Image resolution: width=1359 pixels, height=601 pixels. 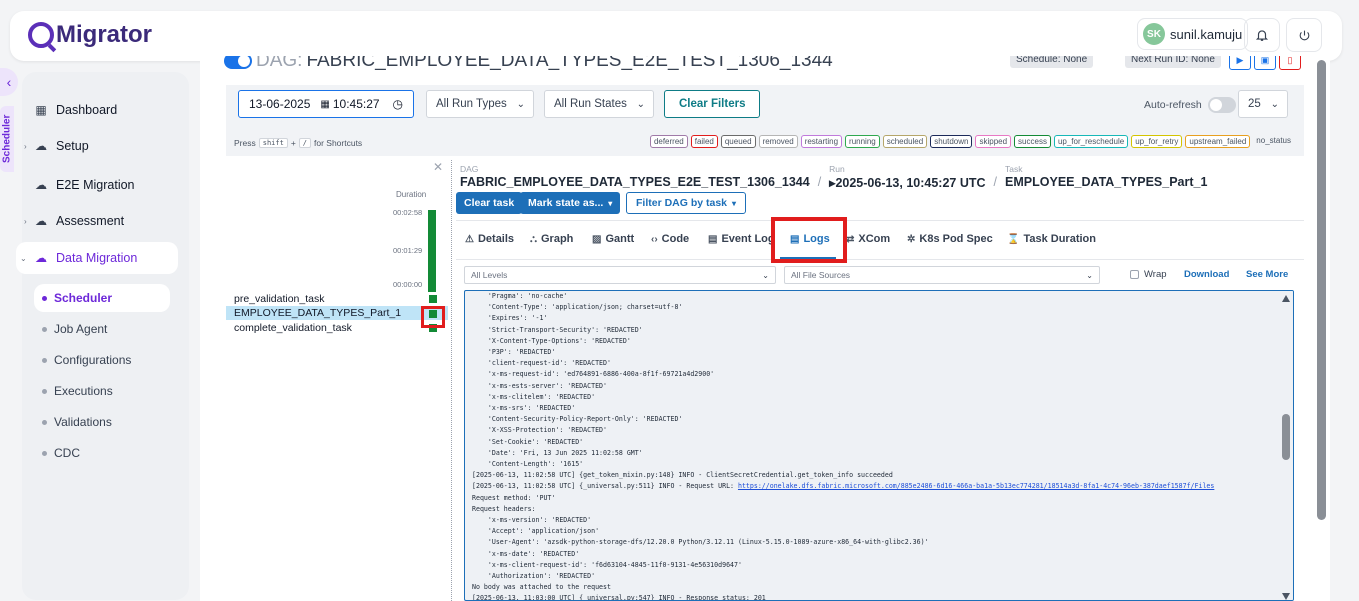 What do you see at coordinates (1290, 63) in the screenshot?
I see `delete-dag-button: ▯` at bounding box center [1290, 63].